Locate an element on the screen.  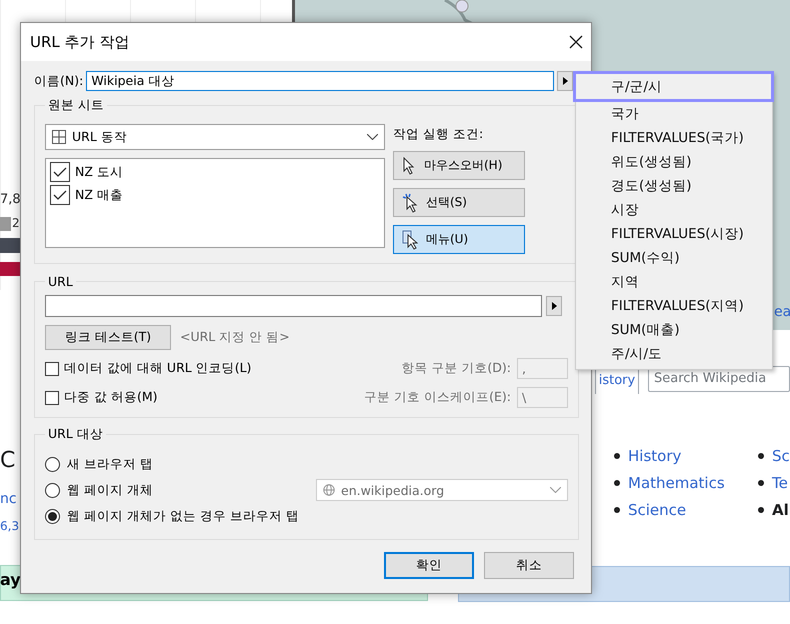
menu-item: FILTERVALUES(지역) is located at coordinates (674, 306).